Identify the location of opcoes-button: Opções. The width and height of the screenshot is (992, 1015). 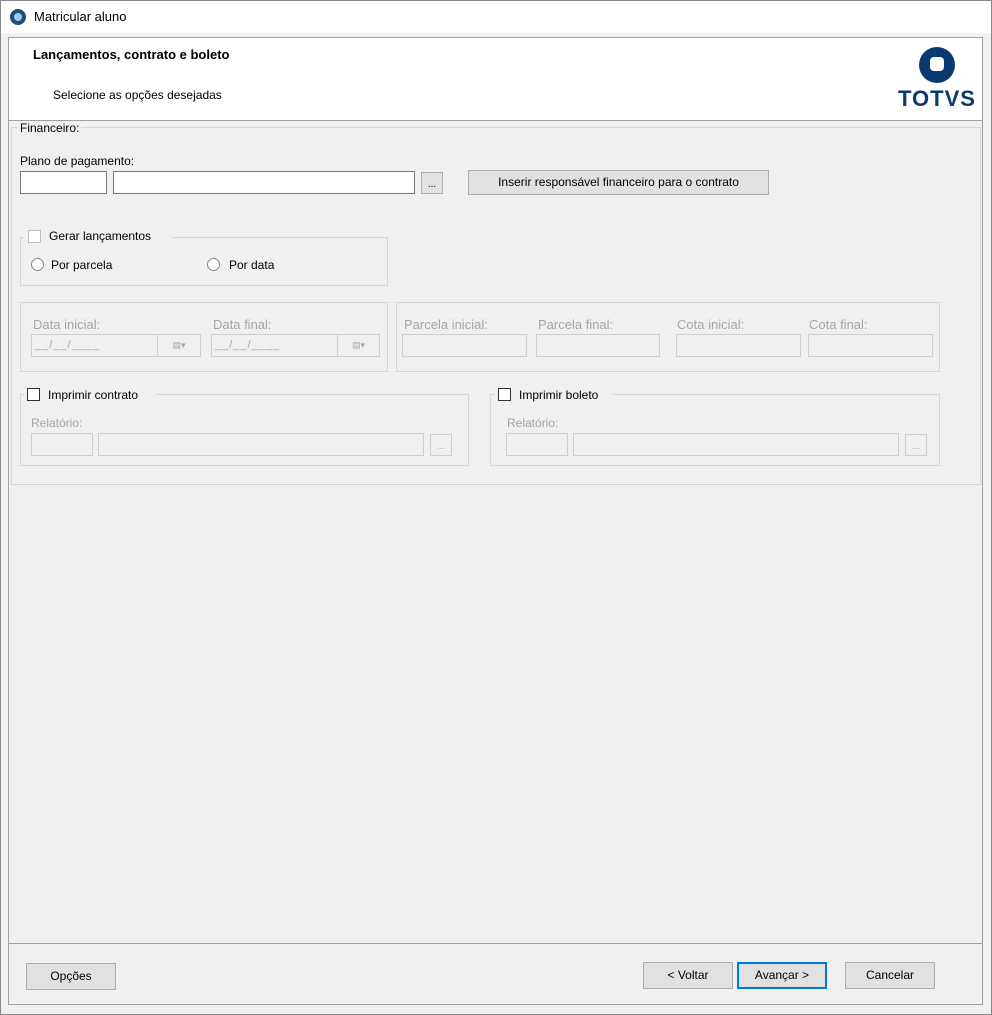
(71, 976).